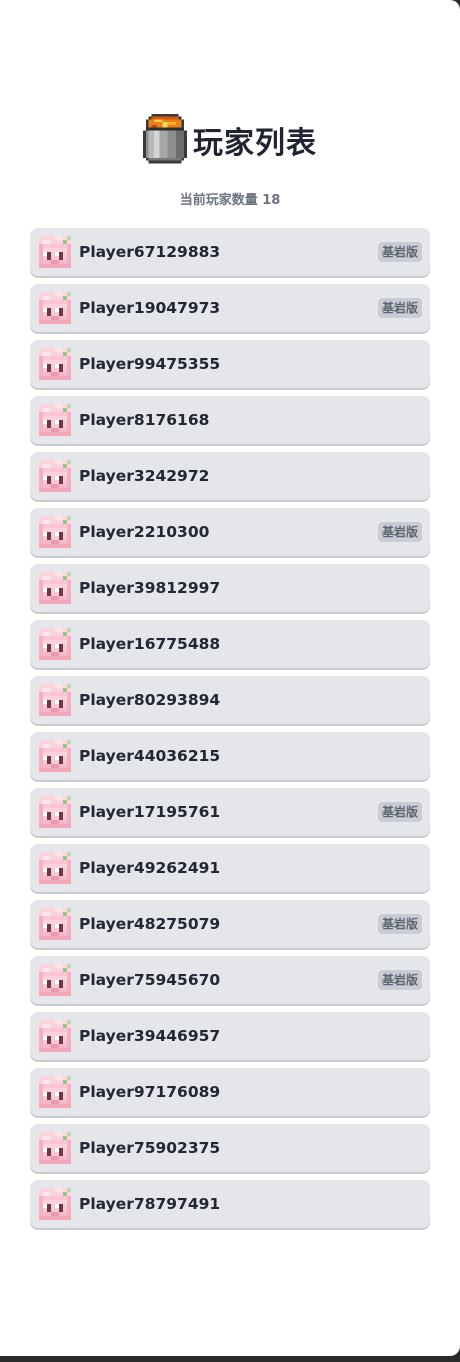 Image resolution: width=460 pixels, height=1362 pixels. I want to click on player-row: Player39812997, so click(230, 588).